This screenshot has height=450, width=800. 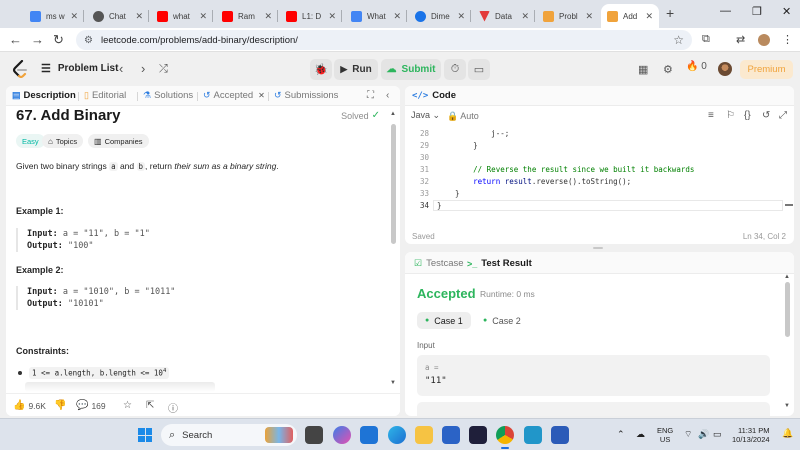 I want to click on premium-button: Premium, so click(x=766, y=69).